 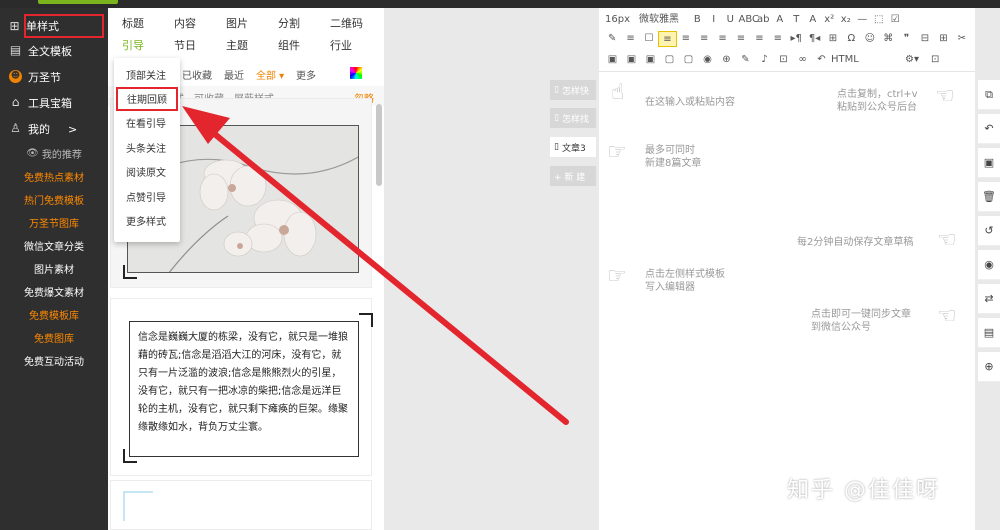 I want to click on toolbar-button: ⌘, so click(x=888, y=39).